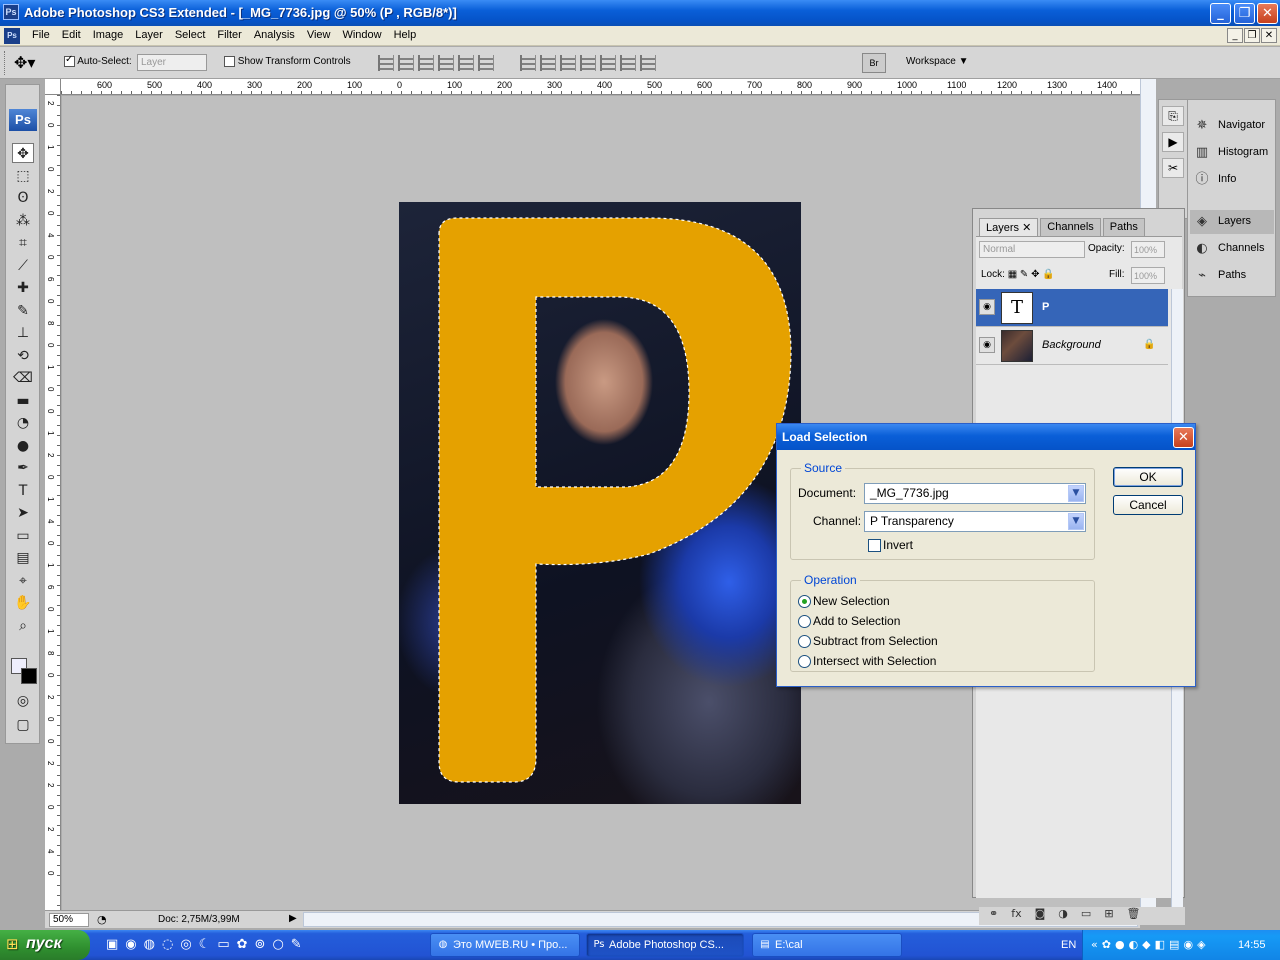 The image size is (1280, 960). I want to click on tray-network-icon: ◐, so click(1134, 944).